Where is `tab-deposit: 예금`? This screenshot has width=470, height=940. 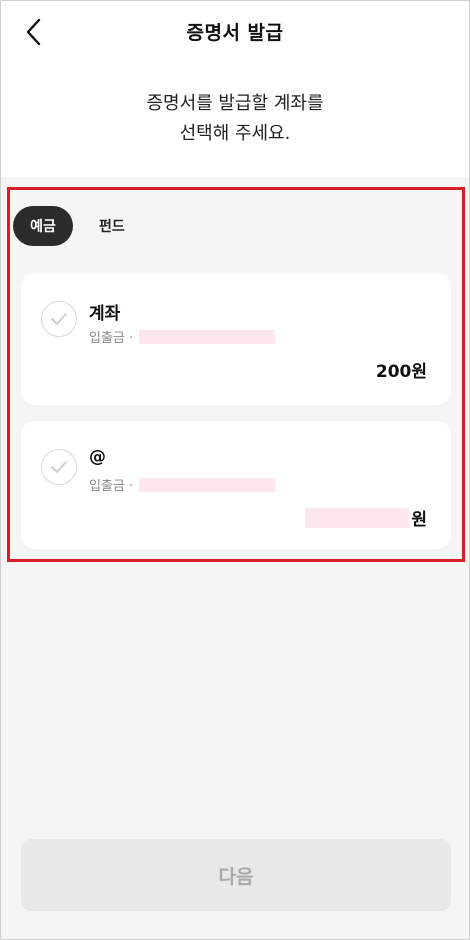
tab-deposit: 예금 is located at coordinates (43, 226).